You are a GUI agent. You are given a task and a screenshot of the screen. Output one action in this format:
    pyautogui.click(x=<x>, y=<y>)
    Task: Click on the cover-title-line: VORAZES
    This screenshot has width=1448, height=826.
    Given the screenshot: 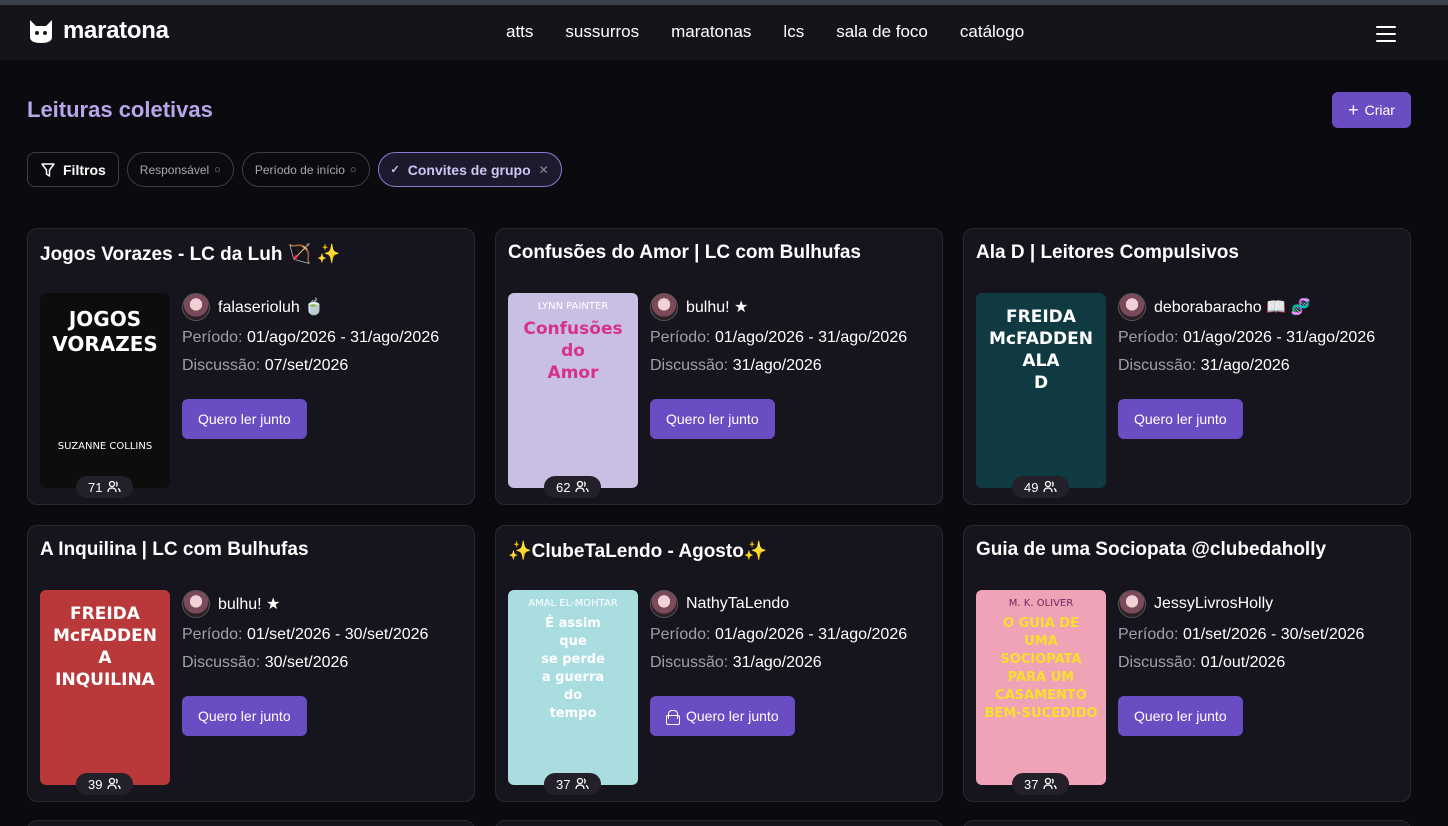 What is the action you would take?
    pyautogui.click(x=105, y=344)
    